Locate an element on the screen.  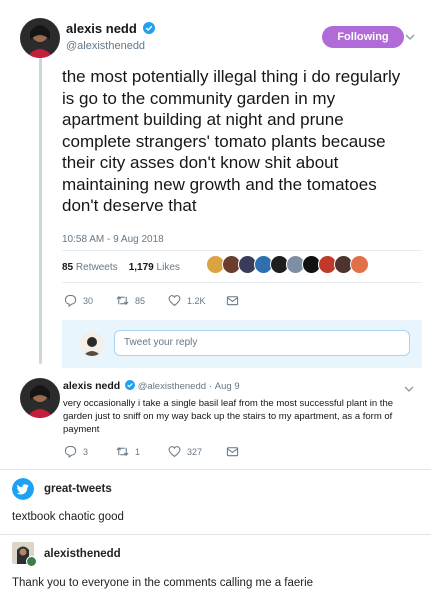
reply-composer: Tweet your reply is located at coordinates (242, 344).